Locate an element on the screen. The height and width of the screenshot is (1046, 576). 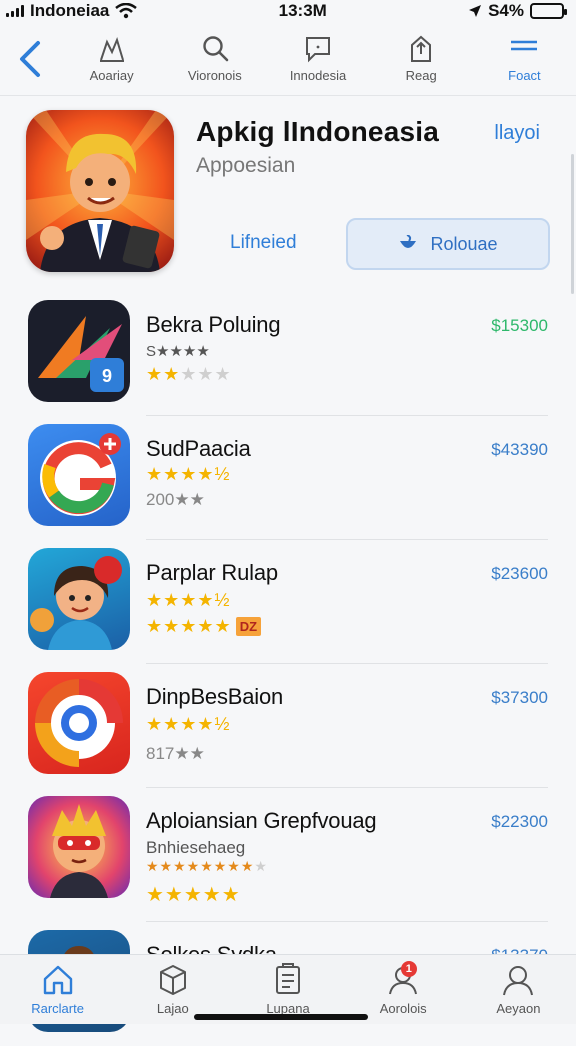
share-icon is located at coordinates (421, 49).